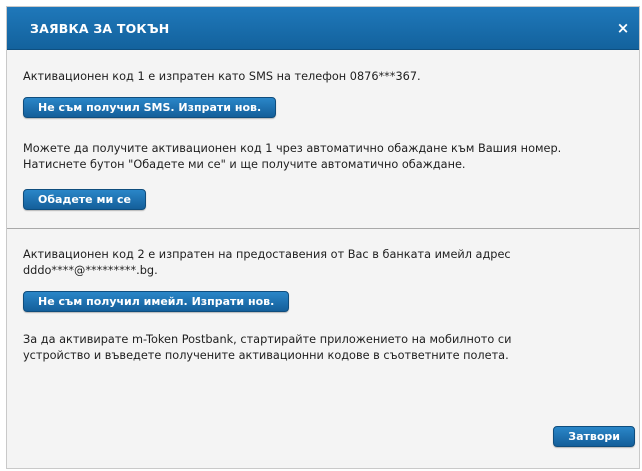  Describe the element at coordinates (100, 28) in the screenshot. I see `dialog-title: ЗАЯВКА ЗА ТОКЪН` at that location.